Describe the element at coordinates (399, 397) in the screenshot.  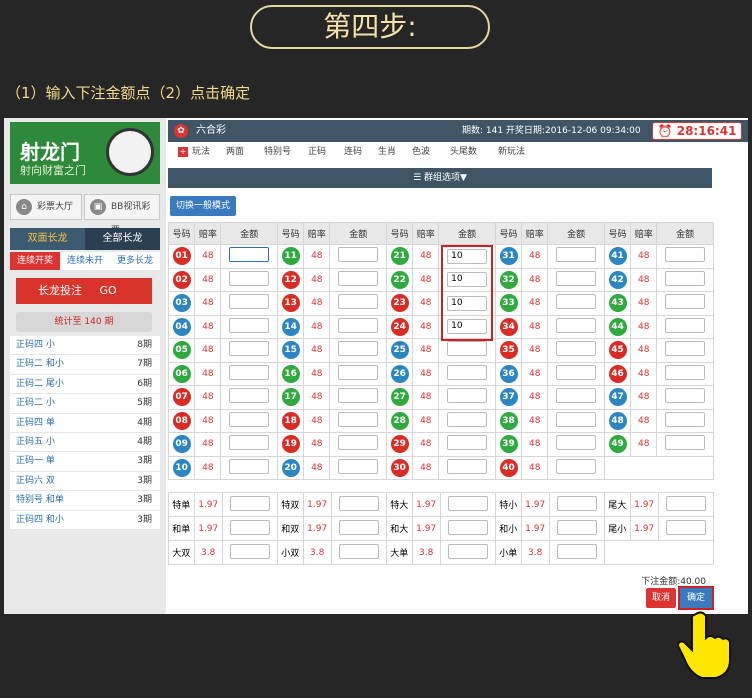
I see `number-ball: 27` at that location.